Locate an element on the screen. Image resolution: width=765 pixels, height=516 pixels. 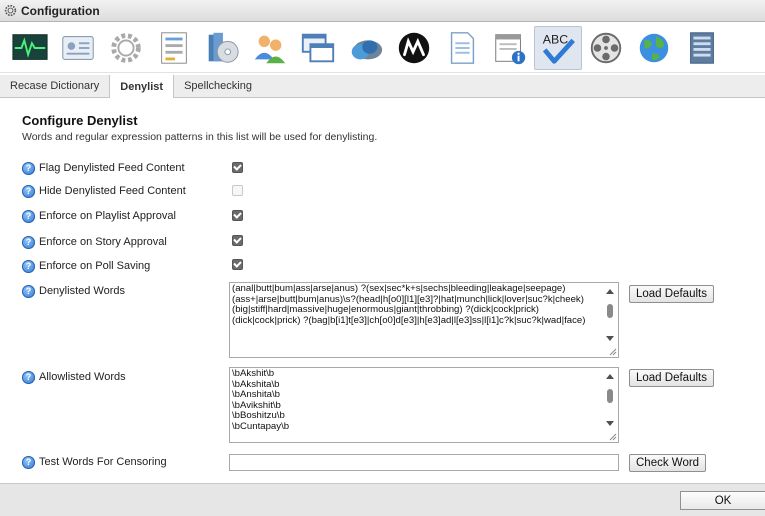
test-words-row: ? Test Words For Censoring is located at coordinates (94, 462).